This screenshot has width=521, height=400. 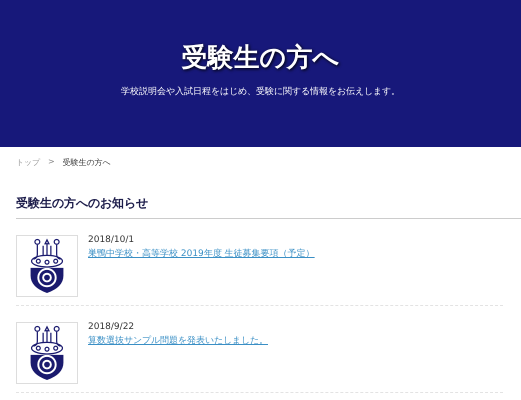 What do you see at coordinates (28, 164) in the screenshot?
I see `breadcrumb-link: トップ` at bounding box center [28, 164].